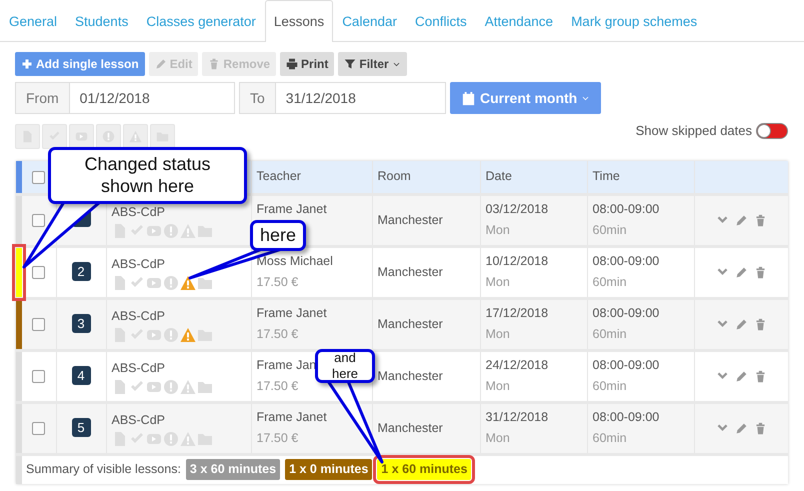 The image size is (804, 491). What do you see at coordinates (519, 20) in the screenshot?
I see `tab: Attendance` at bounding box center [519, 20].